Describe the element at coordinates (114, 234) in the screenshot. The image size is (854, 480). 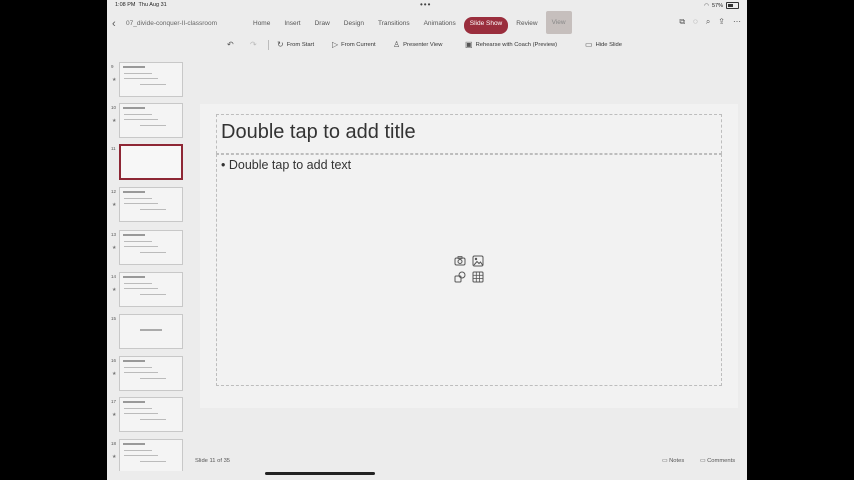
I see `slide-number: 13` at that location.